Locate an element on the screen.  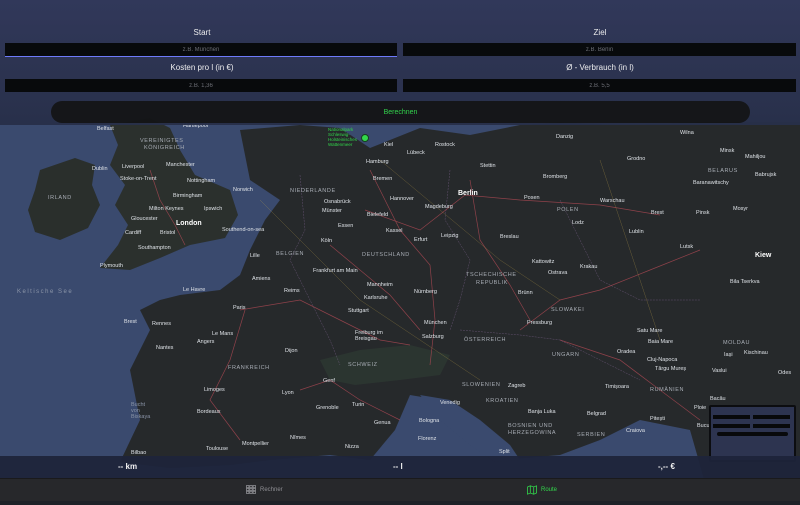
cost-per-liter-input is located at coordinates (201, 85).